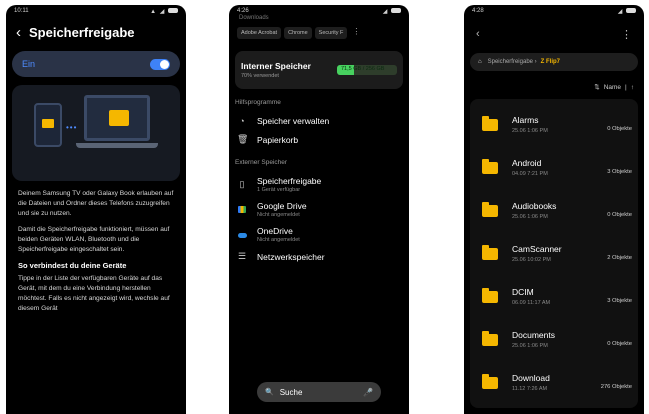 The image size is (649, 414). I want to click on chip-chrome: Chrome, so click(298, 33).